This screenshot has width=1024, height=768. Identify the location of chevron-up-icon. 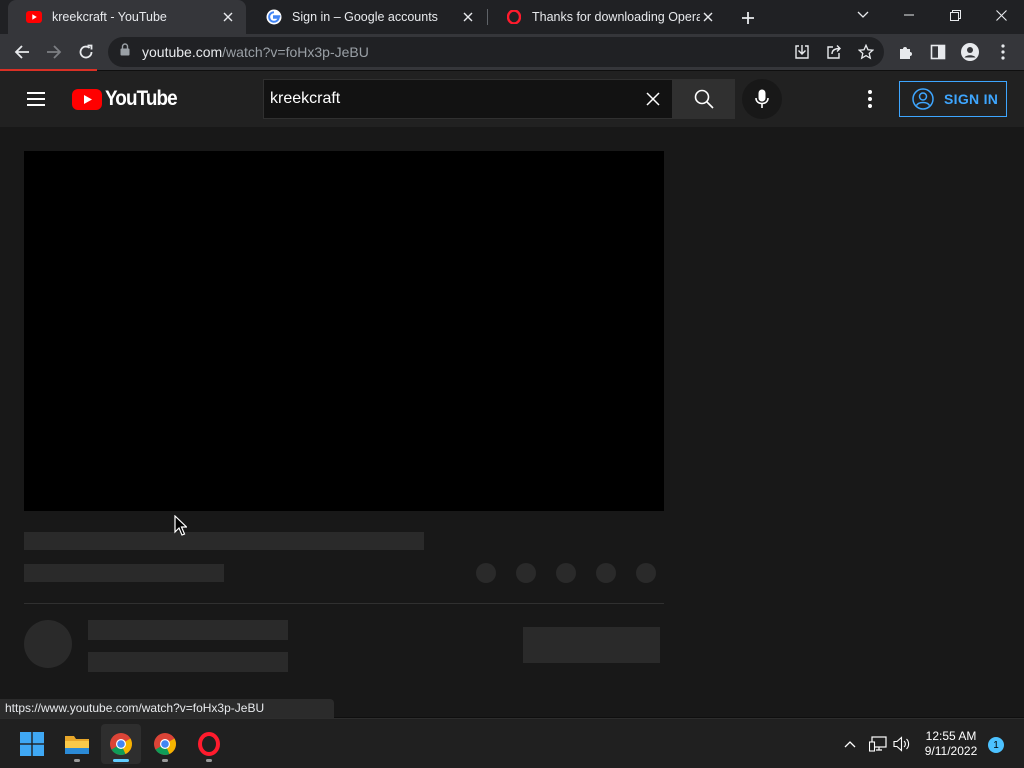
(850, 744).